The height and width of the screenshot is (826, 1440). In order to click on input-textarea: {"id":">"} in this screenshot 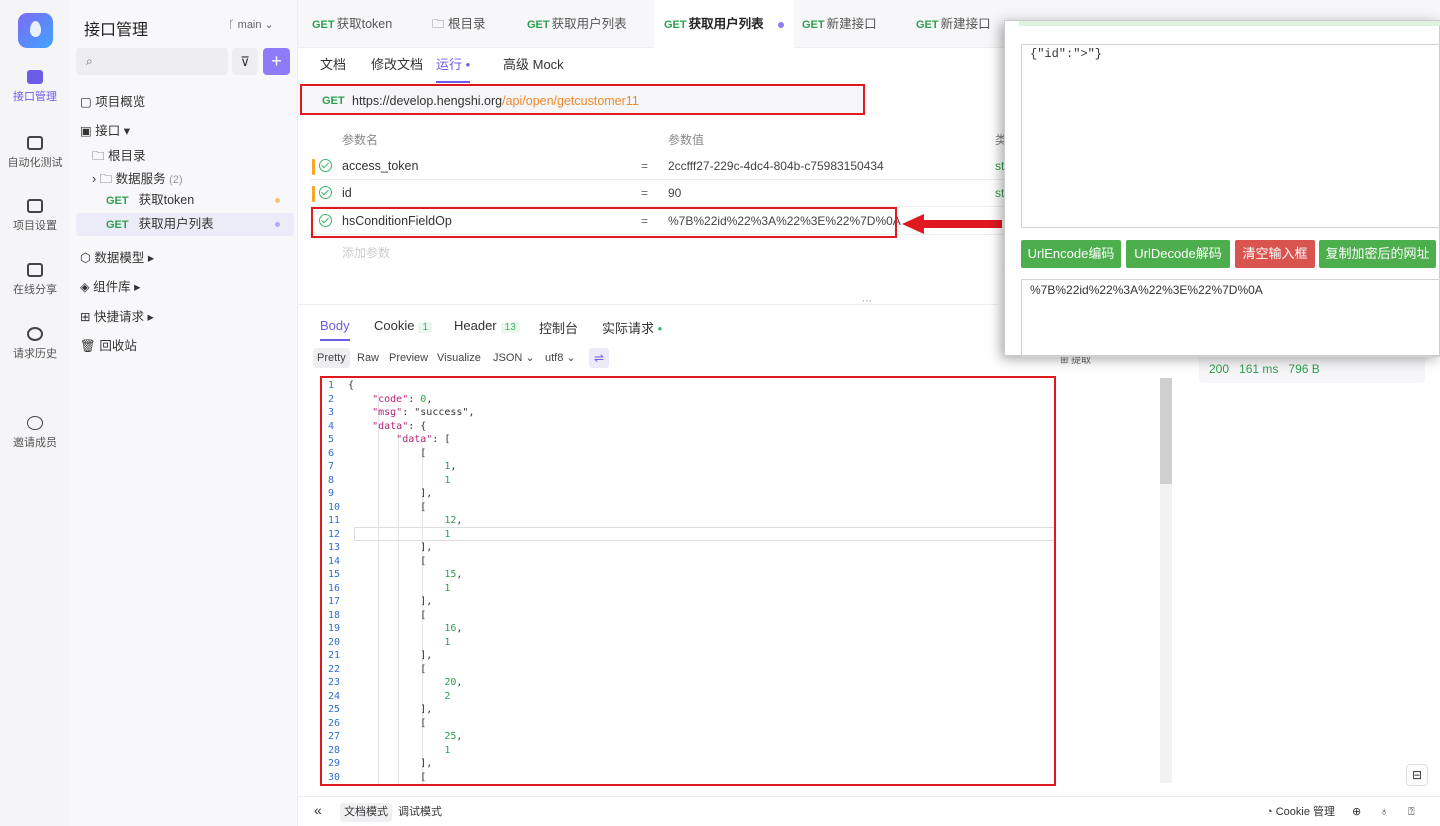, I will do `click(1230, 136)`.